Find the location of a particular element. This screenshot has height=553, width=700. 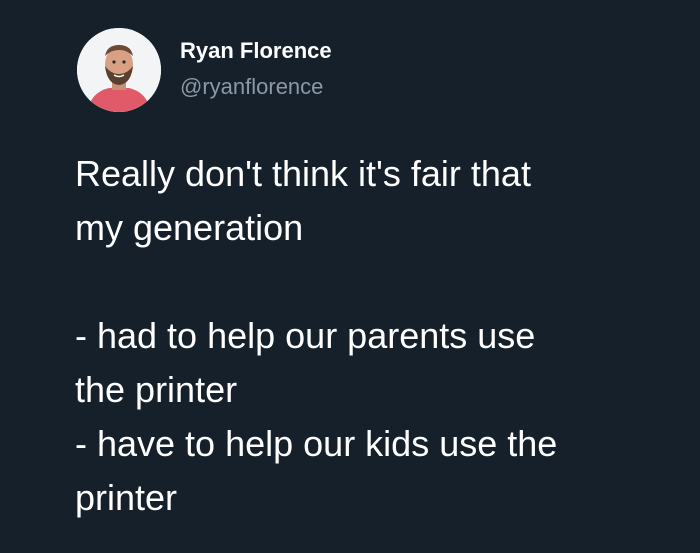

author-handle: @ryanflorence is located at coordinates (251, 87).